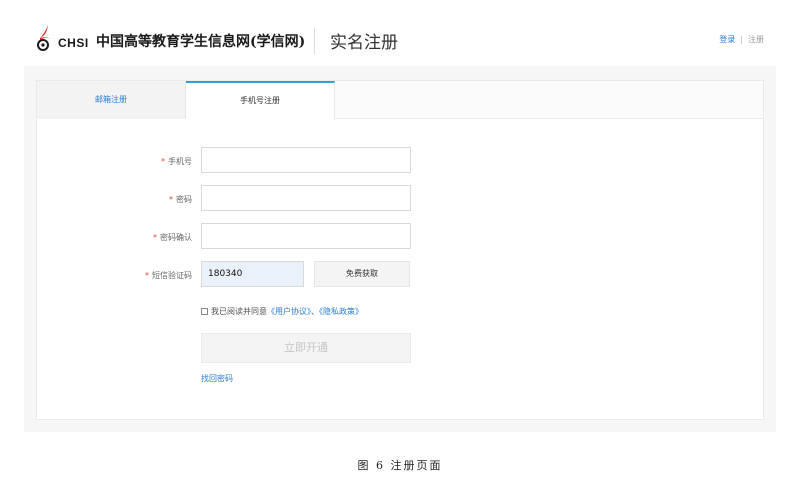 Image resolution: width=800 pixels, height=484 pixels. What do you see at coordinates (400, 100) in the screenshot?
I see `tab-bar: 邮箱注册 手机号注册` at bounding box center [400, 100].